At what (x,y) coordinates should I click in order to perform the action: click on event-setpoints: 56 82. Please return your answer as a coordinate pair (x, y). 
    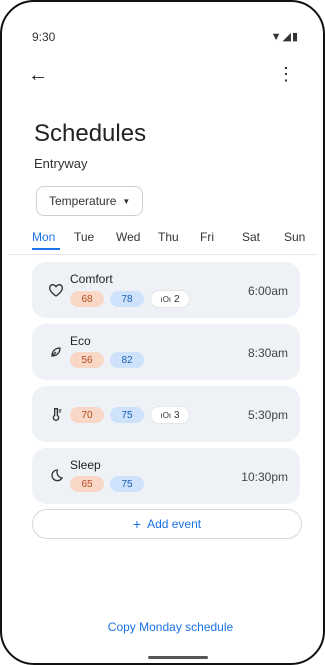
    Looking at the image, I should click on (107, 360).